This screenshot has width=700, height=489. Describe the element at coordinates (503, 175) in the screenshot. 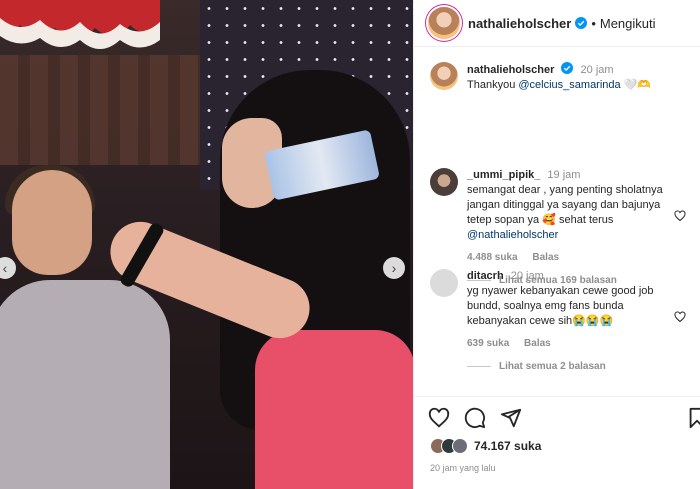

I see `commenter-username: _ummi_pipik_` at that location.